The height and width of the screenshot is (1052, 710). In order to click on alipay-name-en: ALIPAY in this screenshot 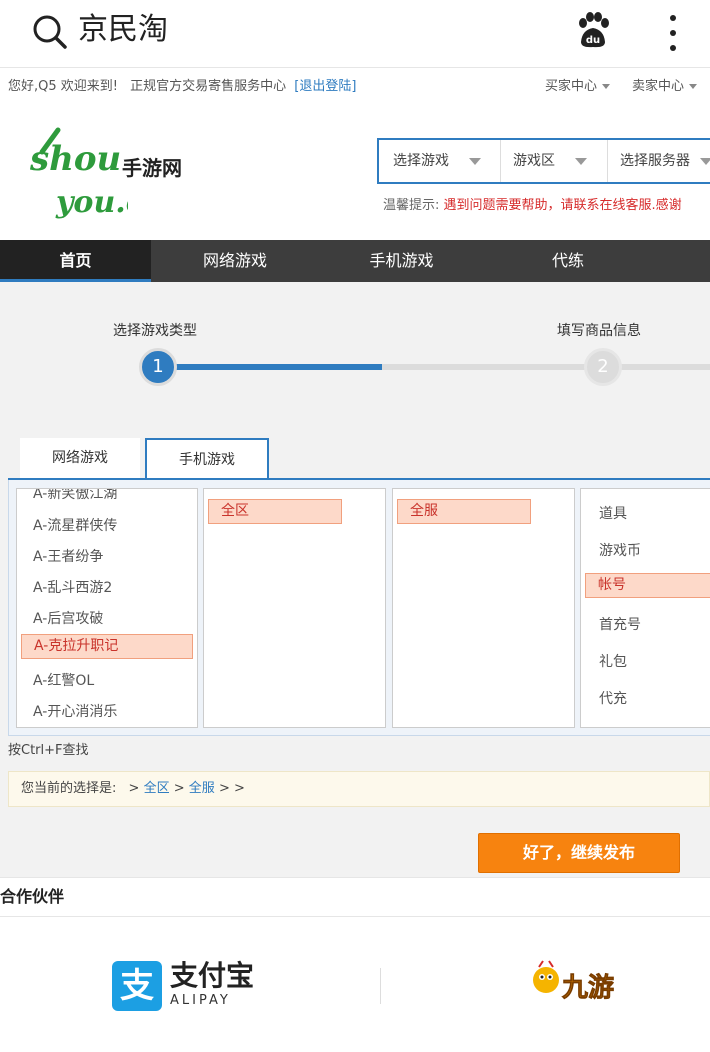, I will do `click(200, 1000)`.